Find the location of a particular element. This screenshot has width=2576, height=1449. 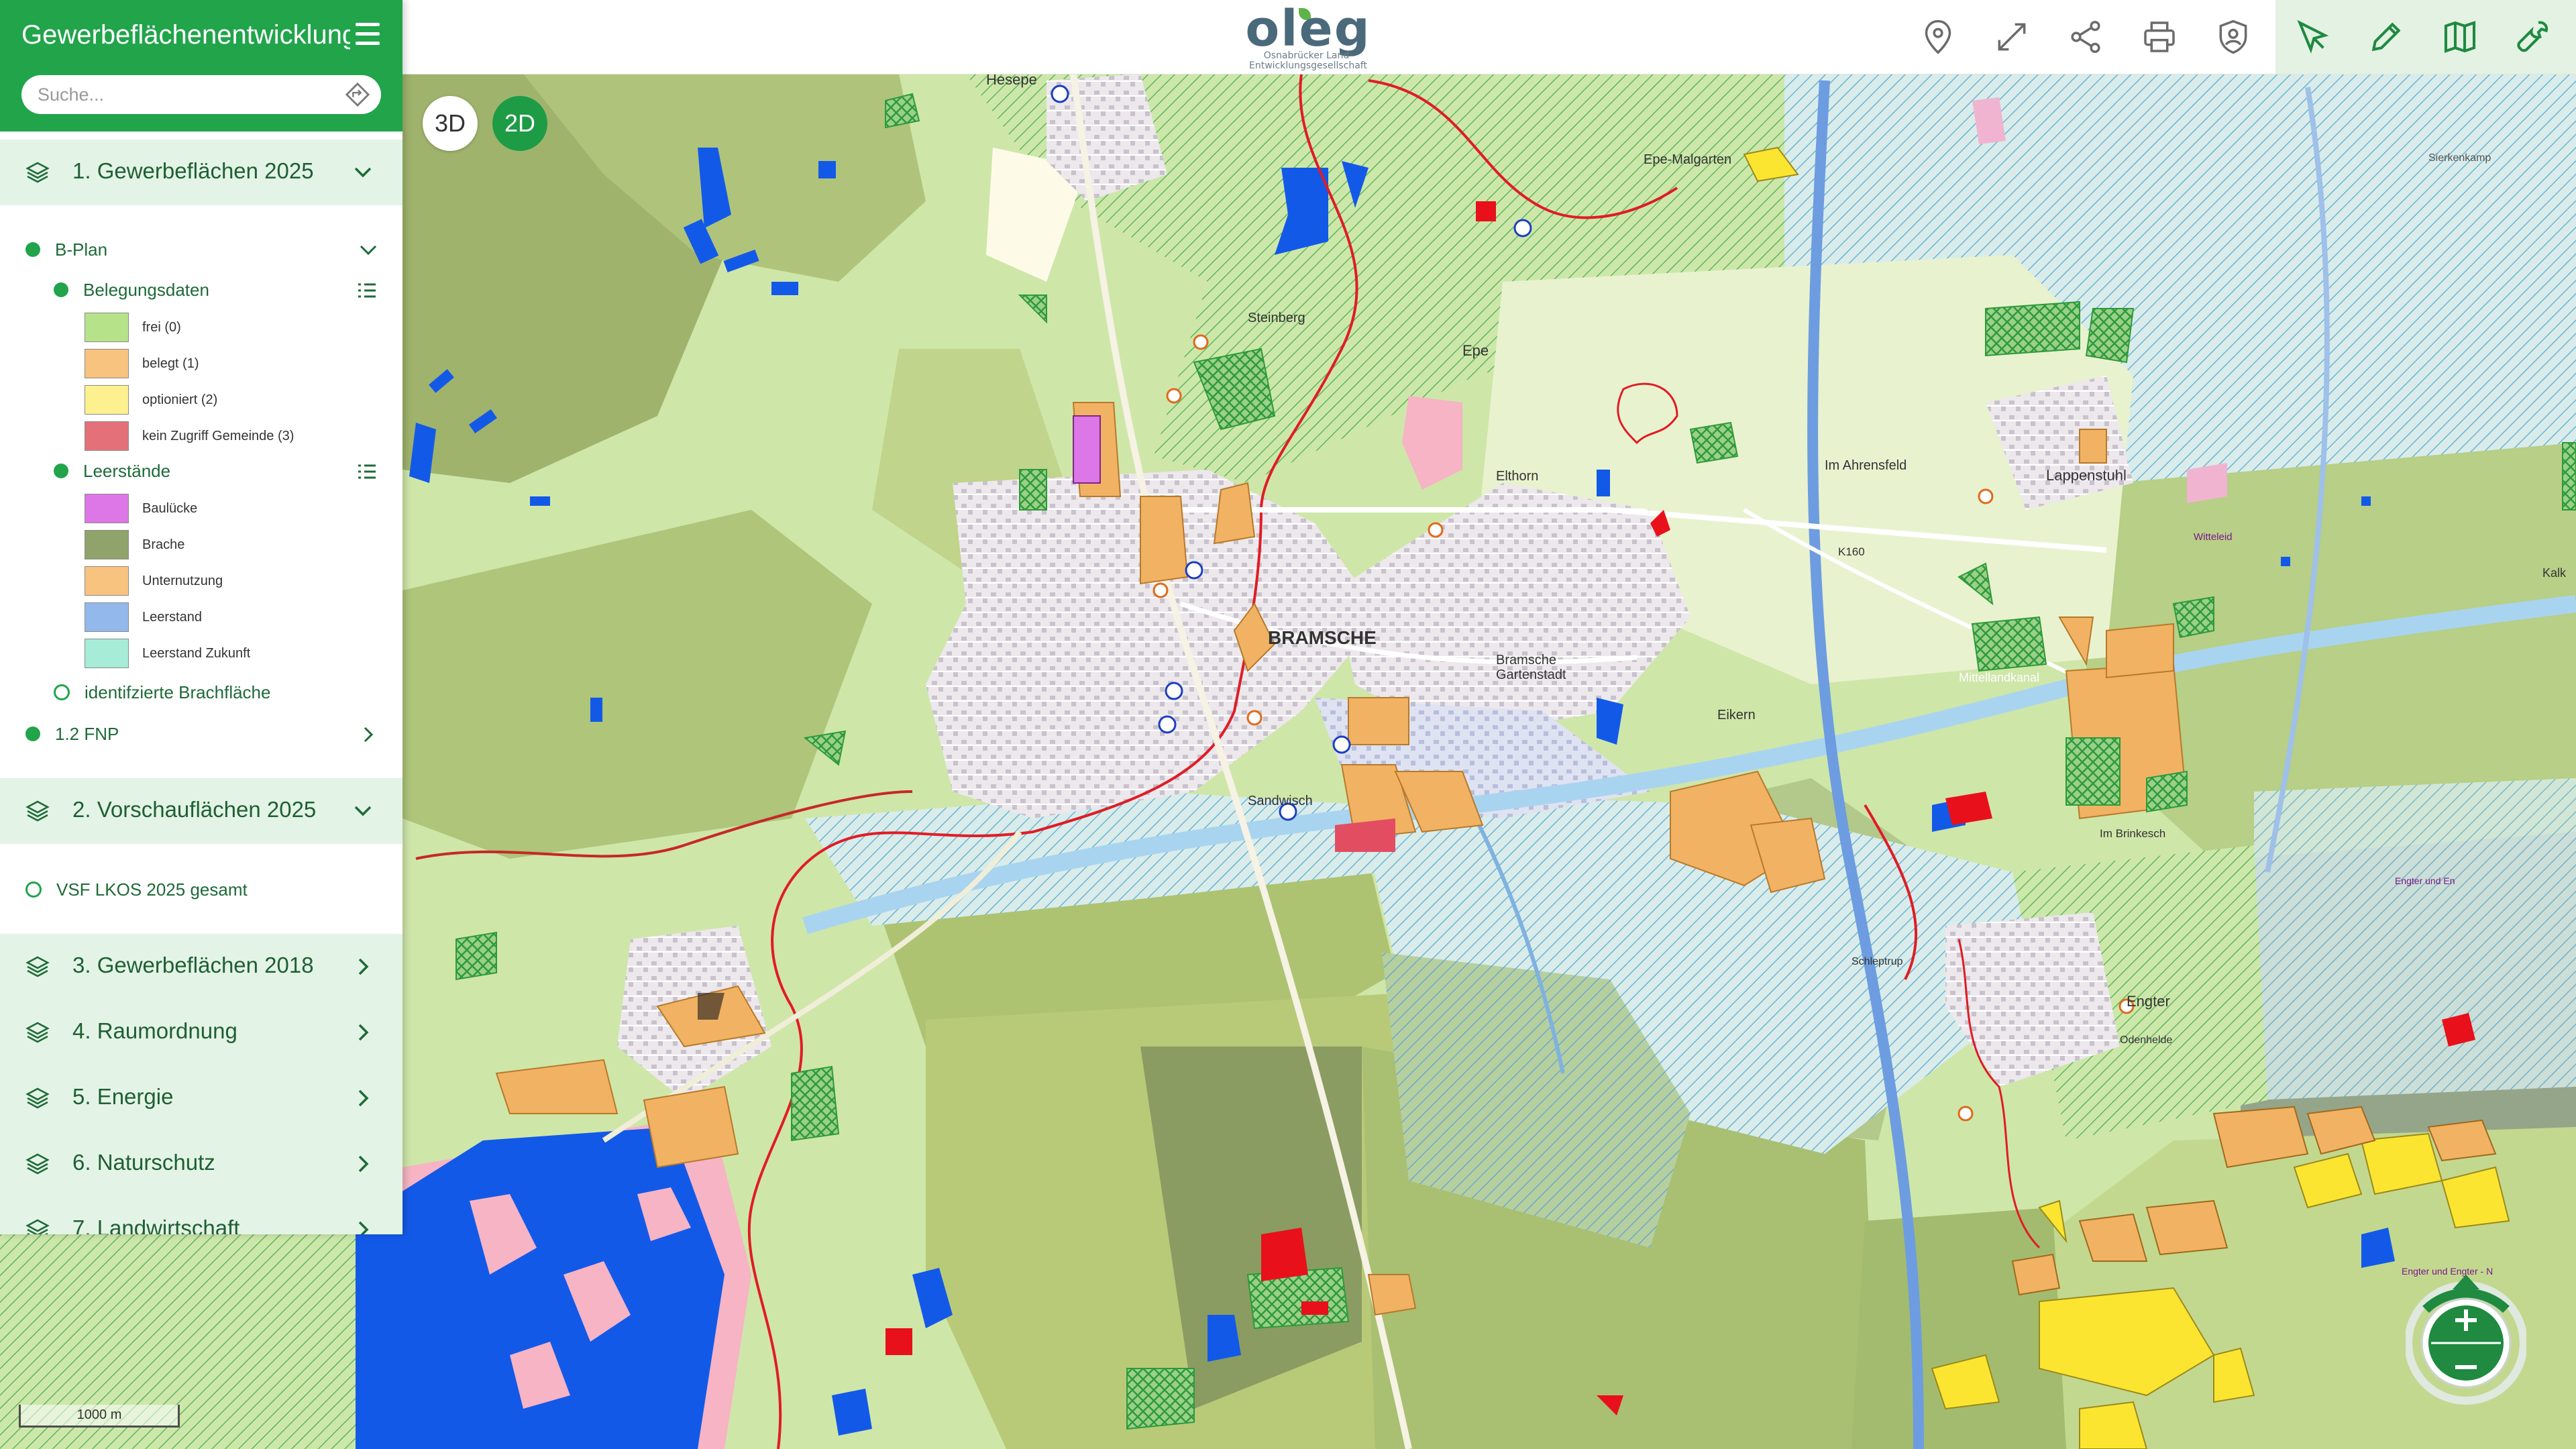

layer-label: Belegungsdaten is located at coordinates (146, 289).